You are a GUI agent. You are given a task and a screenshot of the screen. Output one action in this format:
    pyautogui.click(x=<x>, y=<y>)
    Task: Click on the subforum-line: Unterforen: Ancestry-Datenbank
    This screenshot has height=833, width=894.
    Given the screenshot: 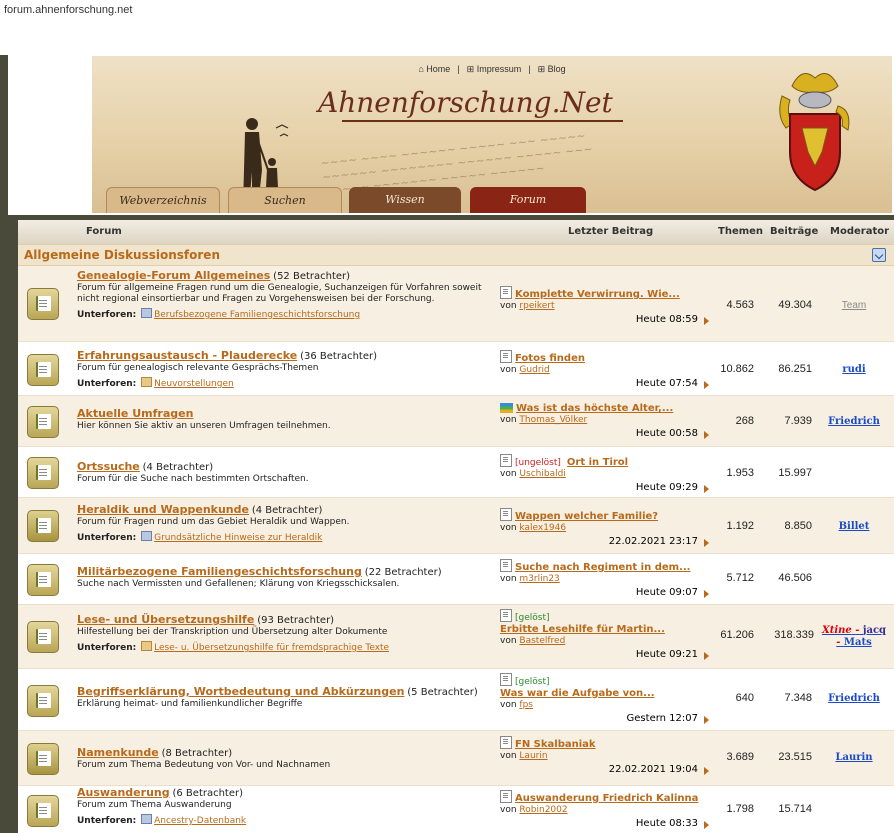 What is the action you would take?
    pyautogui.click(x=162, y=820)
    